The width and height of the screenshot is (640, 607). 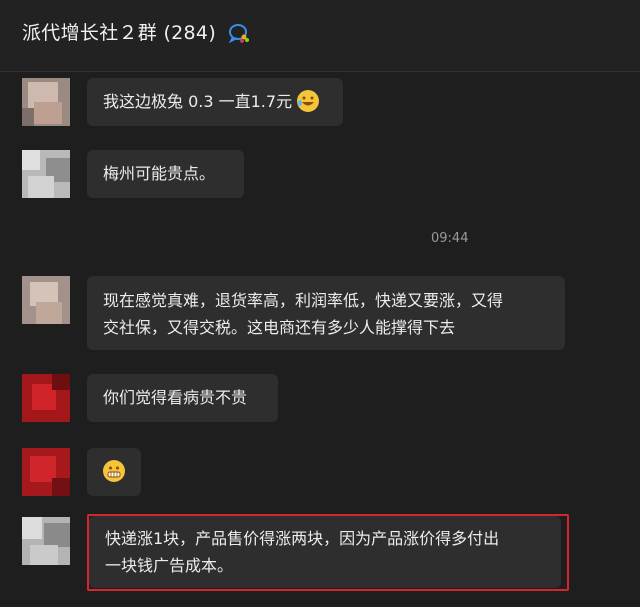 What do you see at coordinates (119, 31) in the screenshot?
I see `chat-title: 派代增长社２群 (284)` at bounding box center [119, 31].